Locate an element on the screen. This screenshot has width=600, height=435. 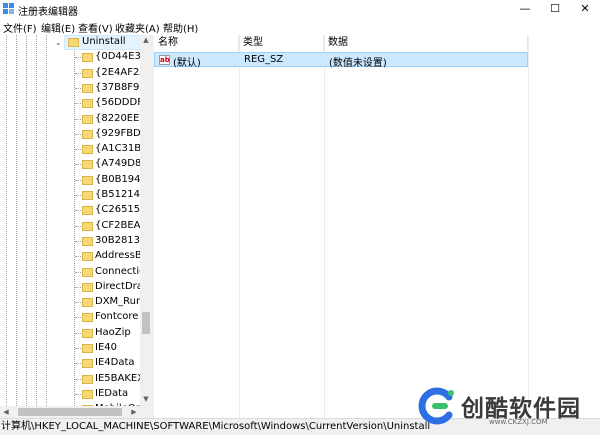
column-header-name: 名称 is located at coordinates (196, 43).